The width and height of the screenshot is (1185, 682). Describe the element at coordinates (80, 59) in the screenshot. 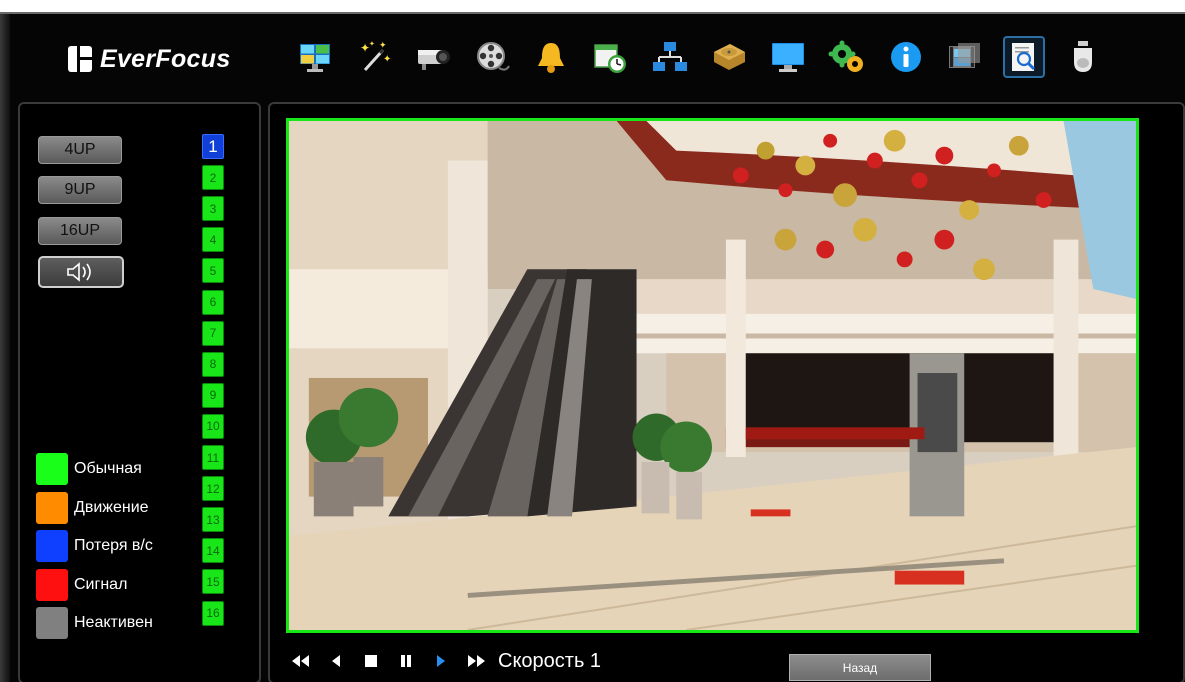

I see `everfocus-logo-icon` at that location.